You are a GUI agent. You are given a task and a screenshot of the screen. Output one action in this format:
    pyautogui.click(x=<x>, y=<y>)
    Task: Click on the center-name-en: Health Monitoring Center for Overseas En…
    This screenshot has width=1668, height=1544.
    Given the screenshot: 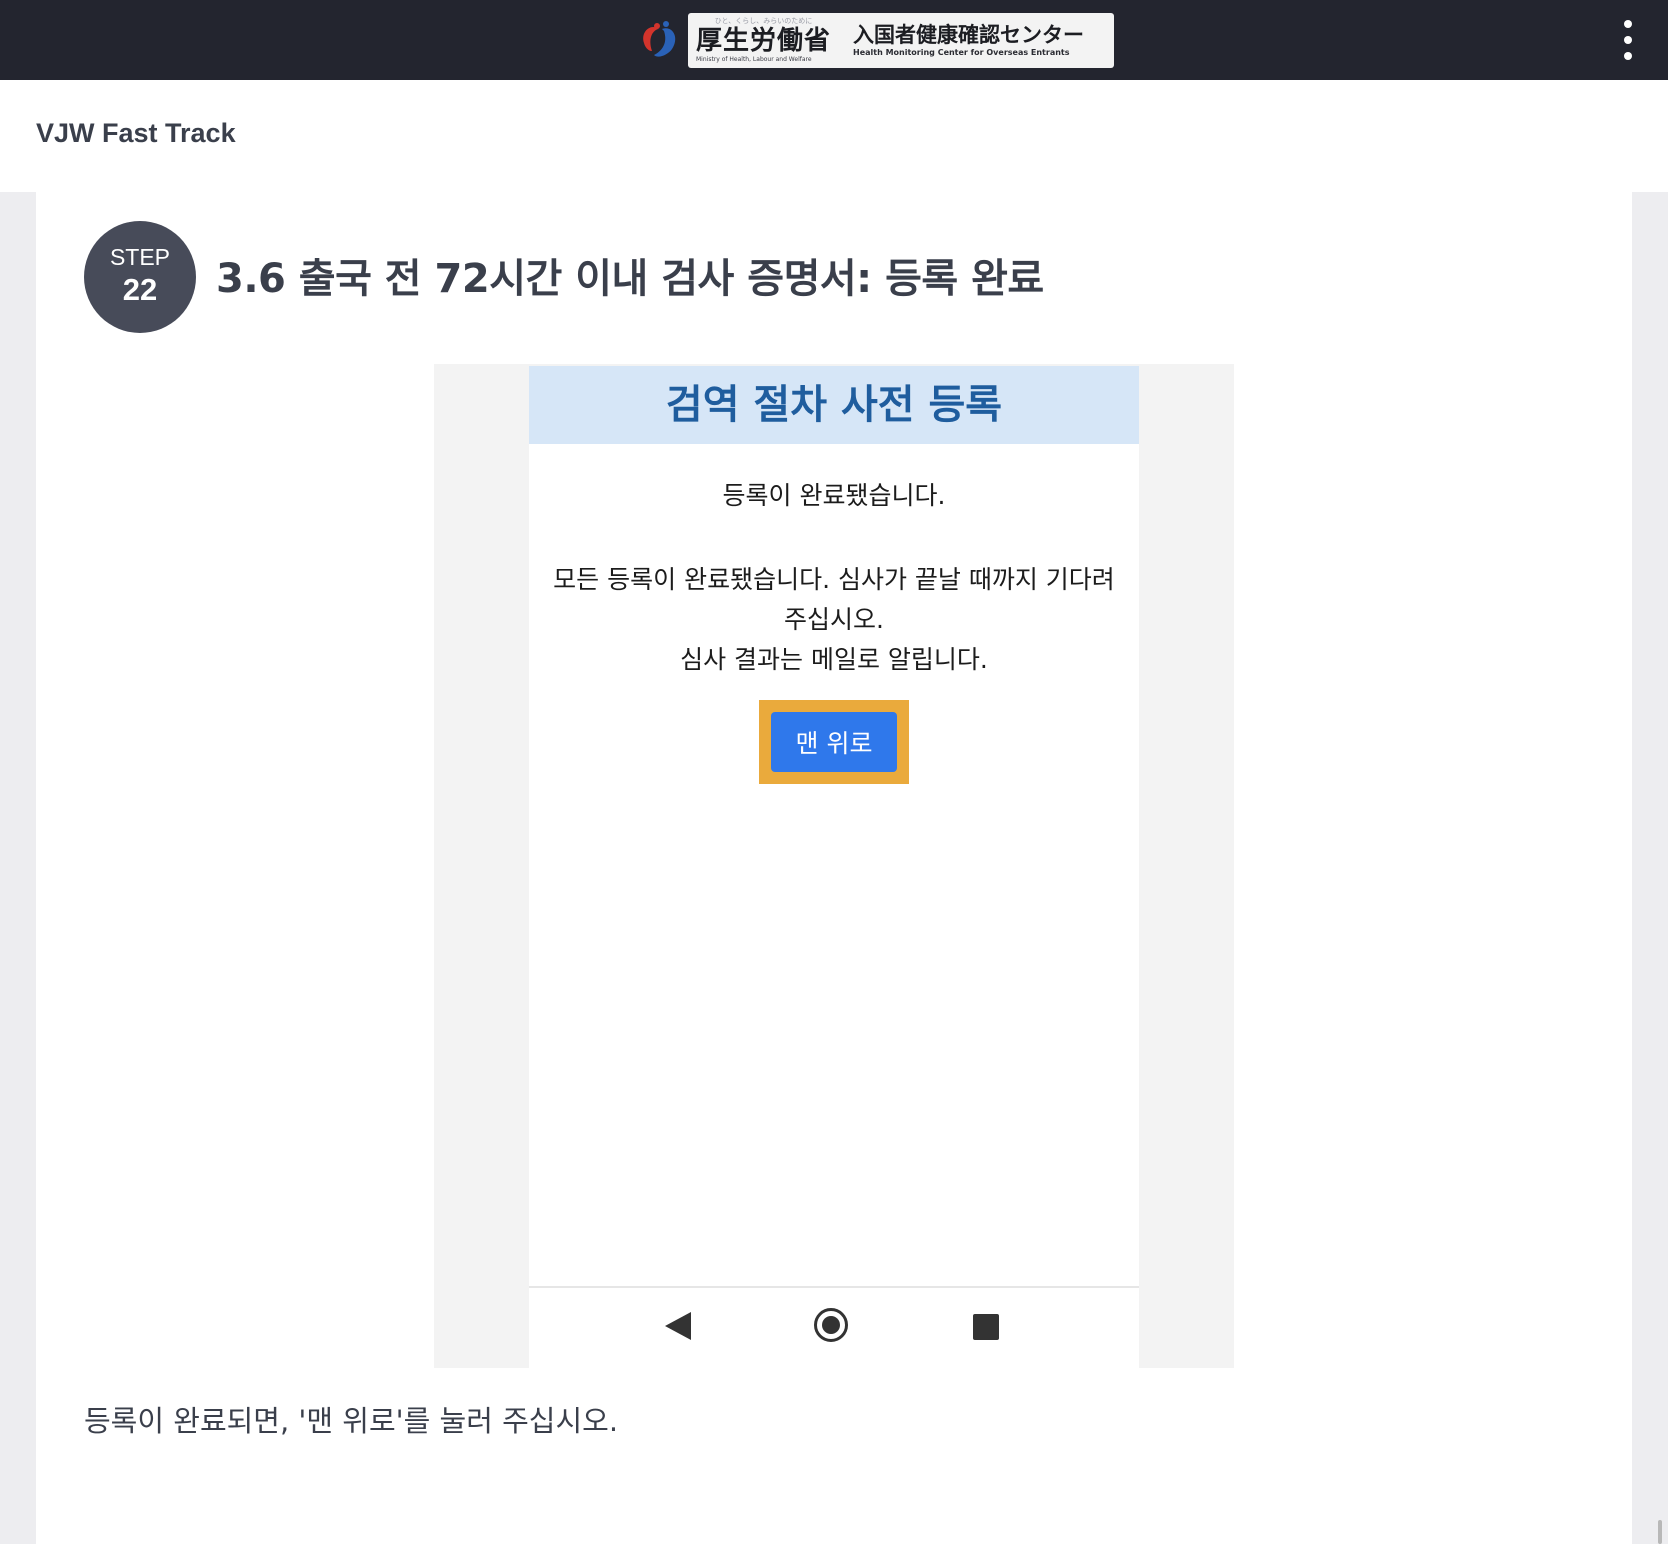 What is the action you would take?
    pyautogui.click(x=961, y=52)
    